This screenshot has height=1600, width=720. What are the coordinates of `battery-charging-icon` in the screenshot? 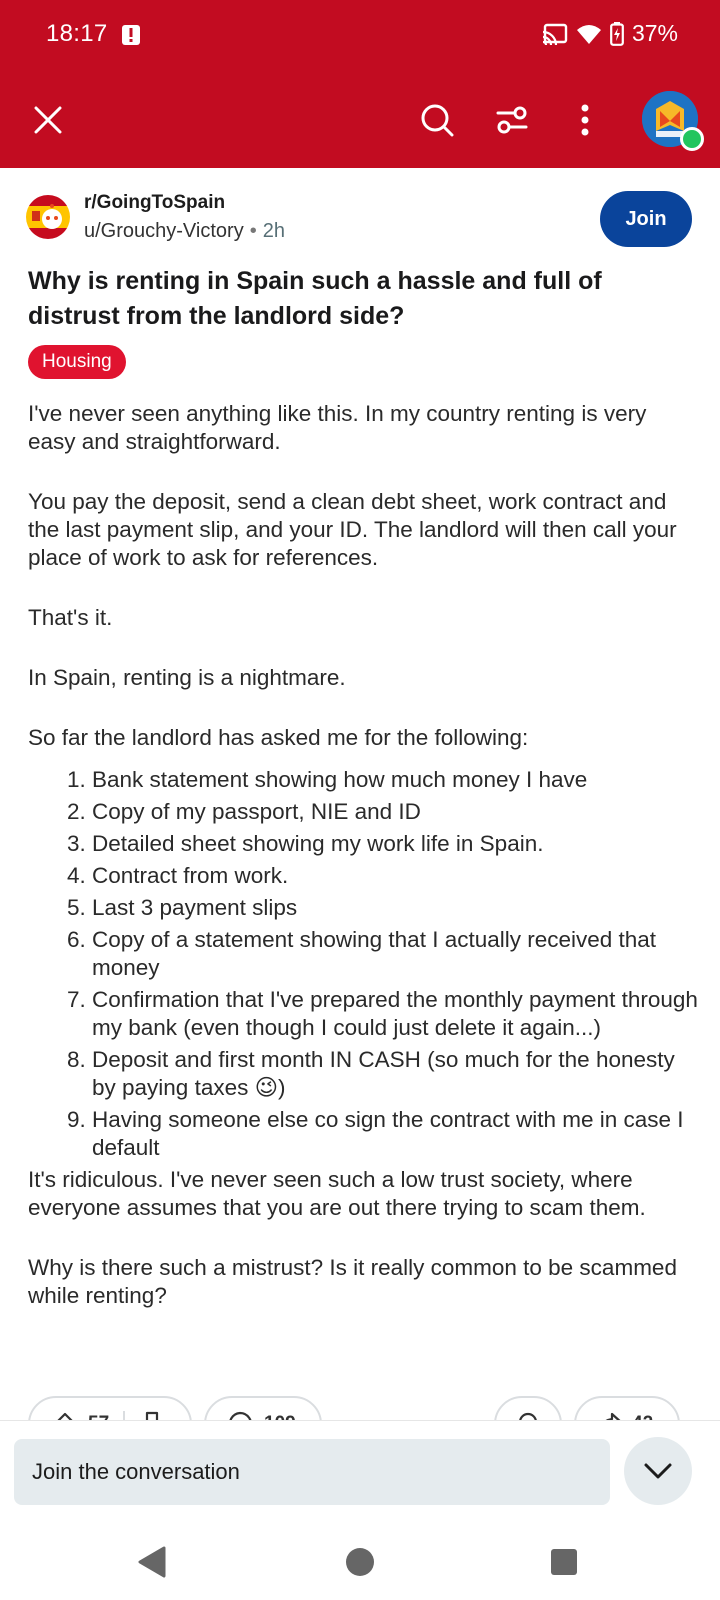 It's located at (617, 33).